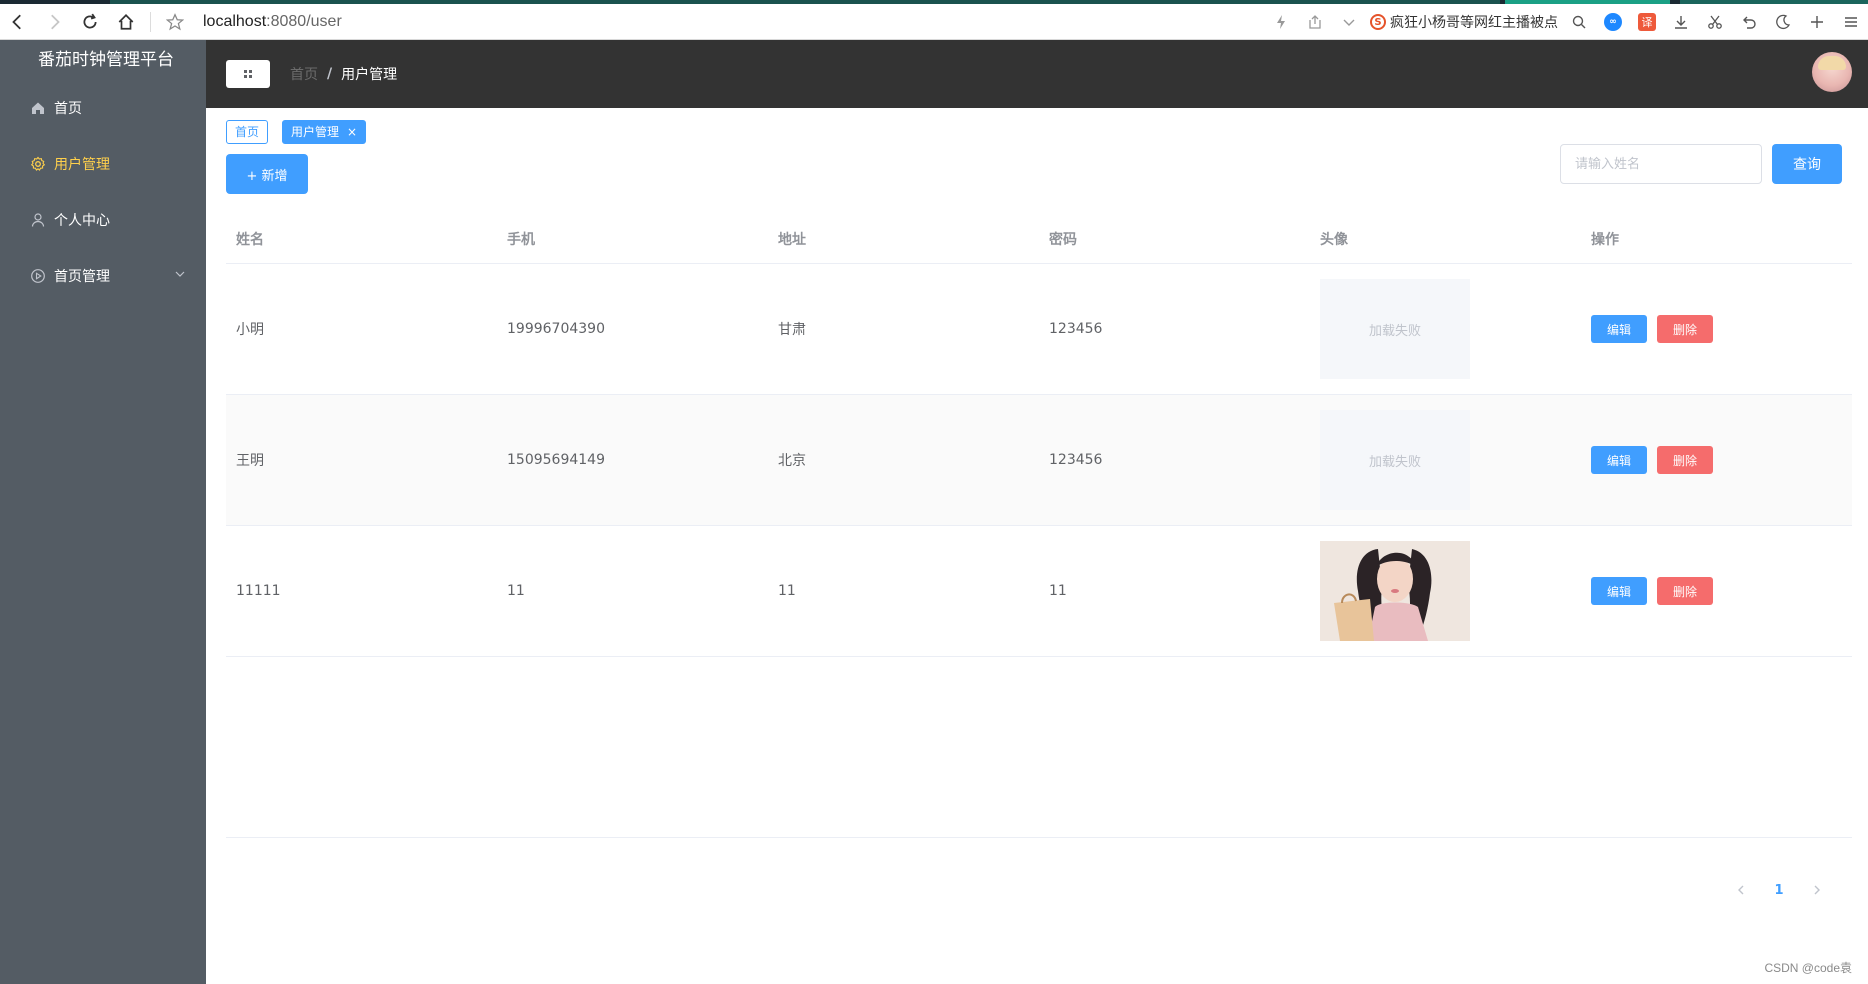 The image size is (1868, 984). I want to click on tag-user-management: 用户管理 ×, so click(324, 132).